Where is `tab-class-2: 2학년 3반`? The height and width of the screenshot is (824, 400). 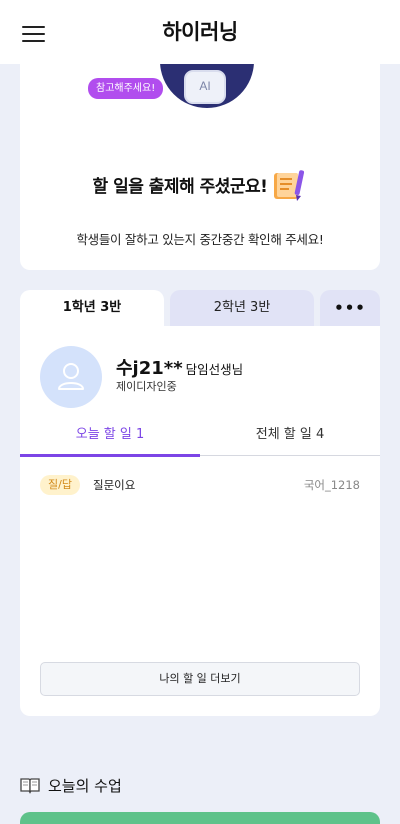 tab-class-2: 2학년 3반 is located at coordinates (242, 308).